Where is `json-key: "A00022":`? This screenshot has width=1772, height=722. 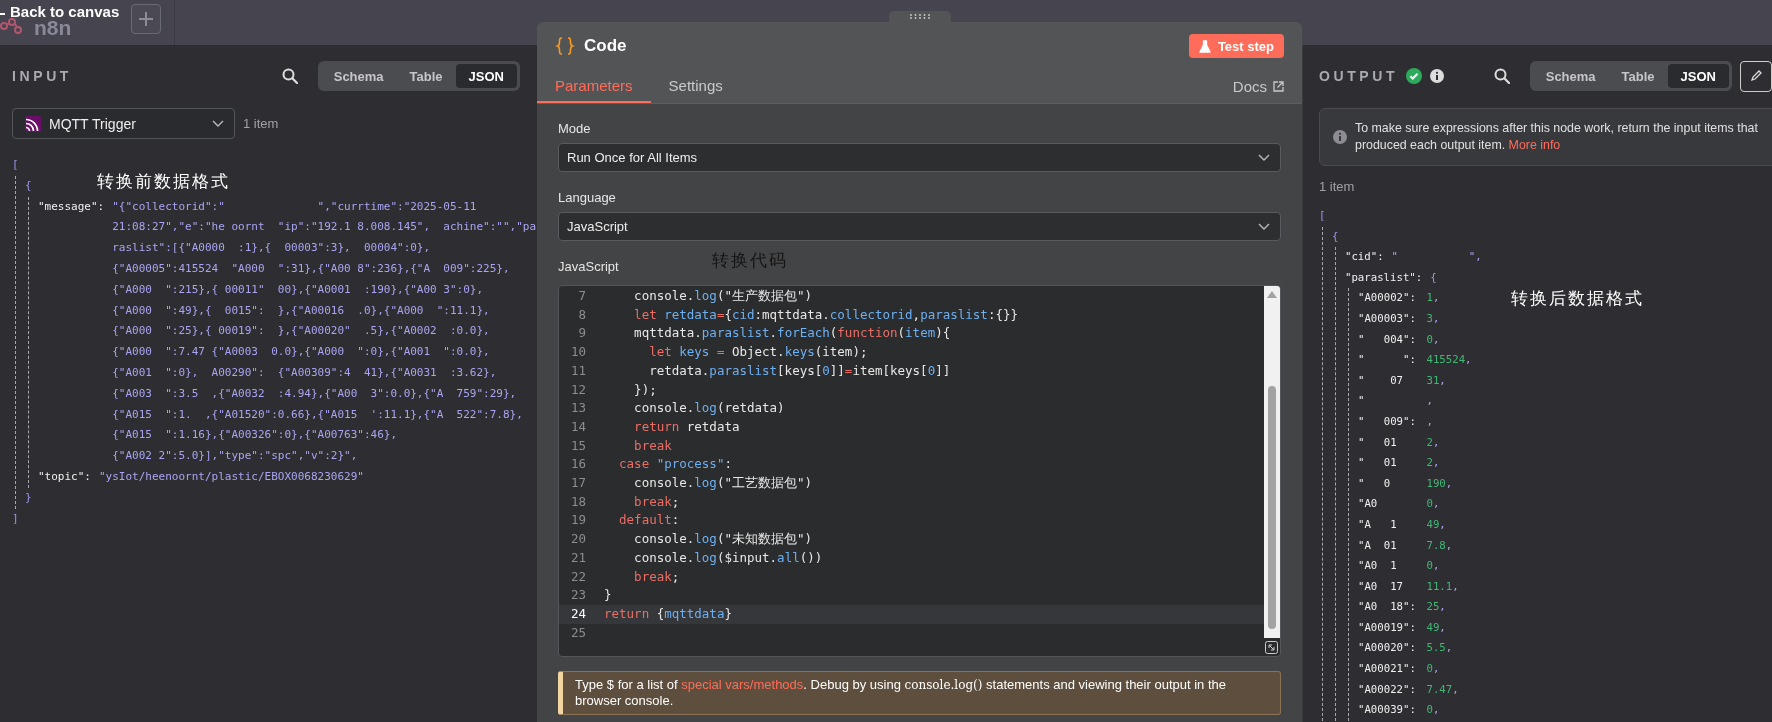 json-key: "A00022": is located at coordinates (1388, 690).